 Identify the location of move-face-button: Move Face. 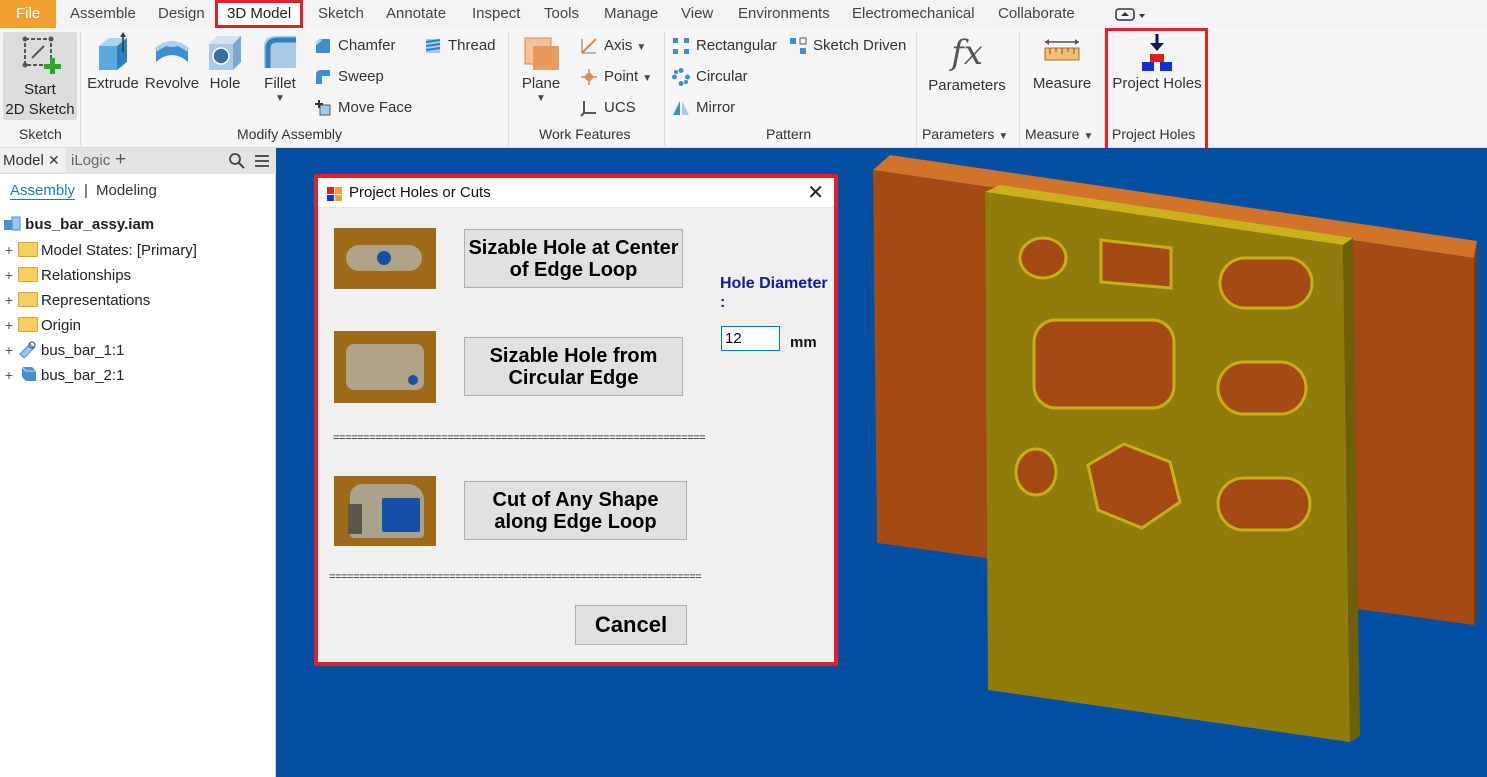
(363, 108).